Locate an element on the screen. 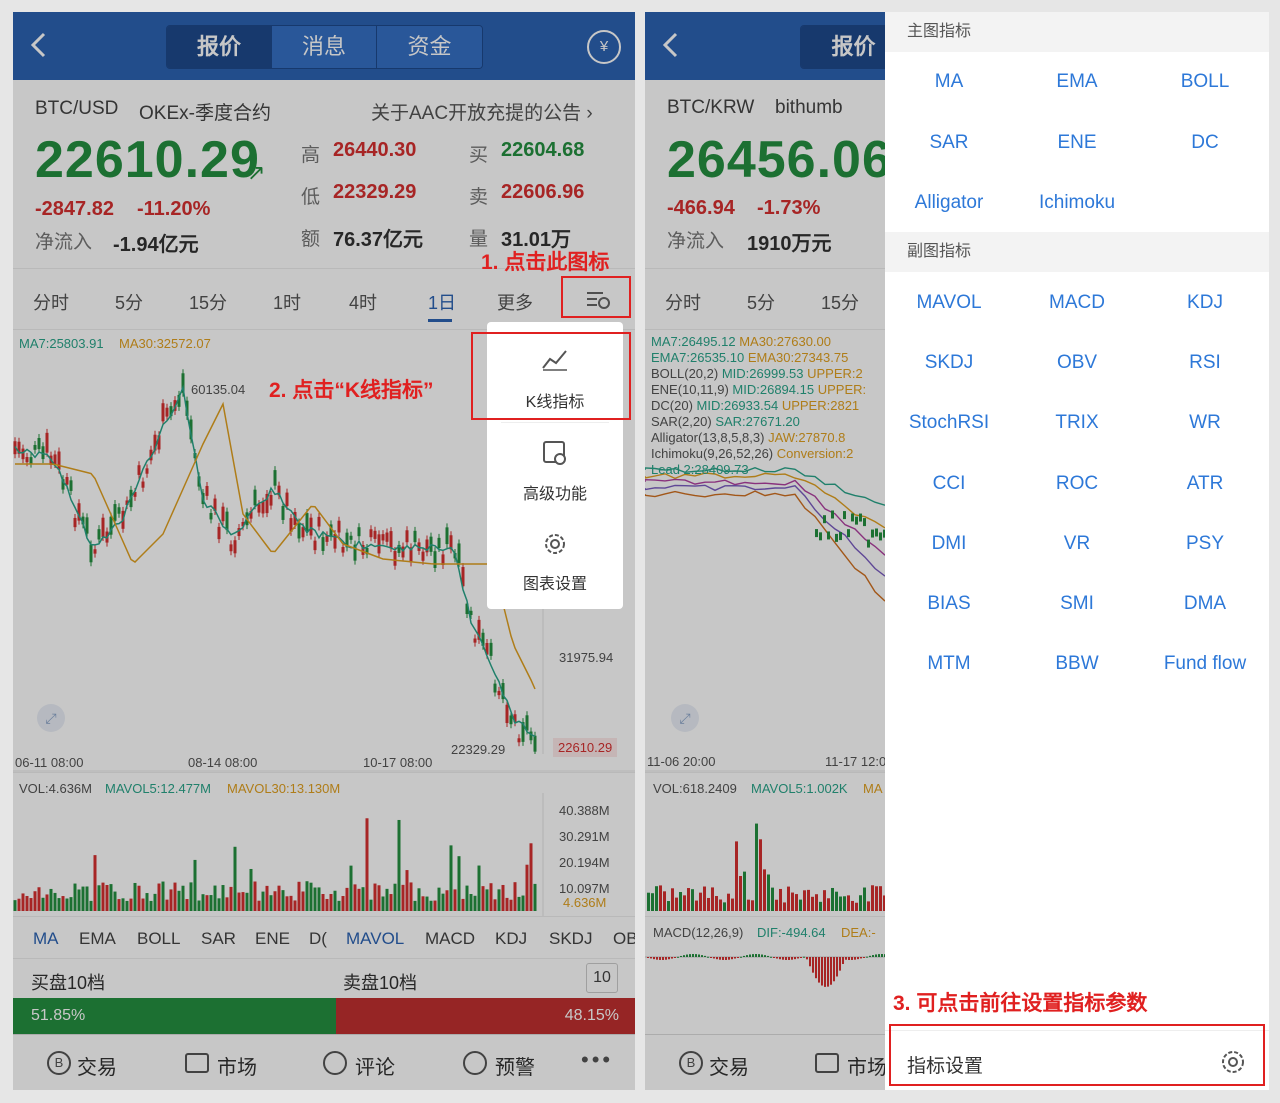  sub-ind-cci: CCI is located at coordinates (949, 484).